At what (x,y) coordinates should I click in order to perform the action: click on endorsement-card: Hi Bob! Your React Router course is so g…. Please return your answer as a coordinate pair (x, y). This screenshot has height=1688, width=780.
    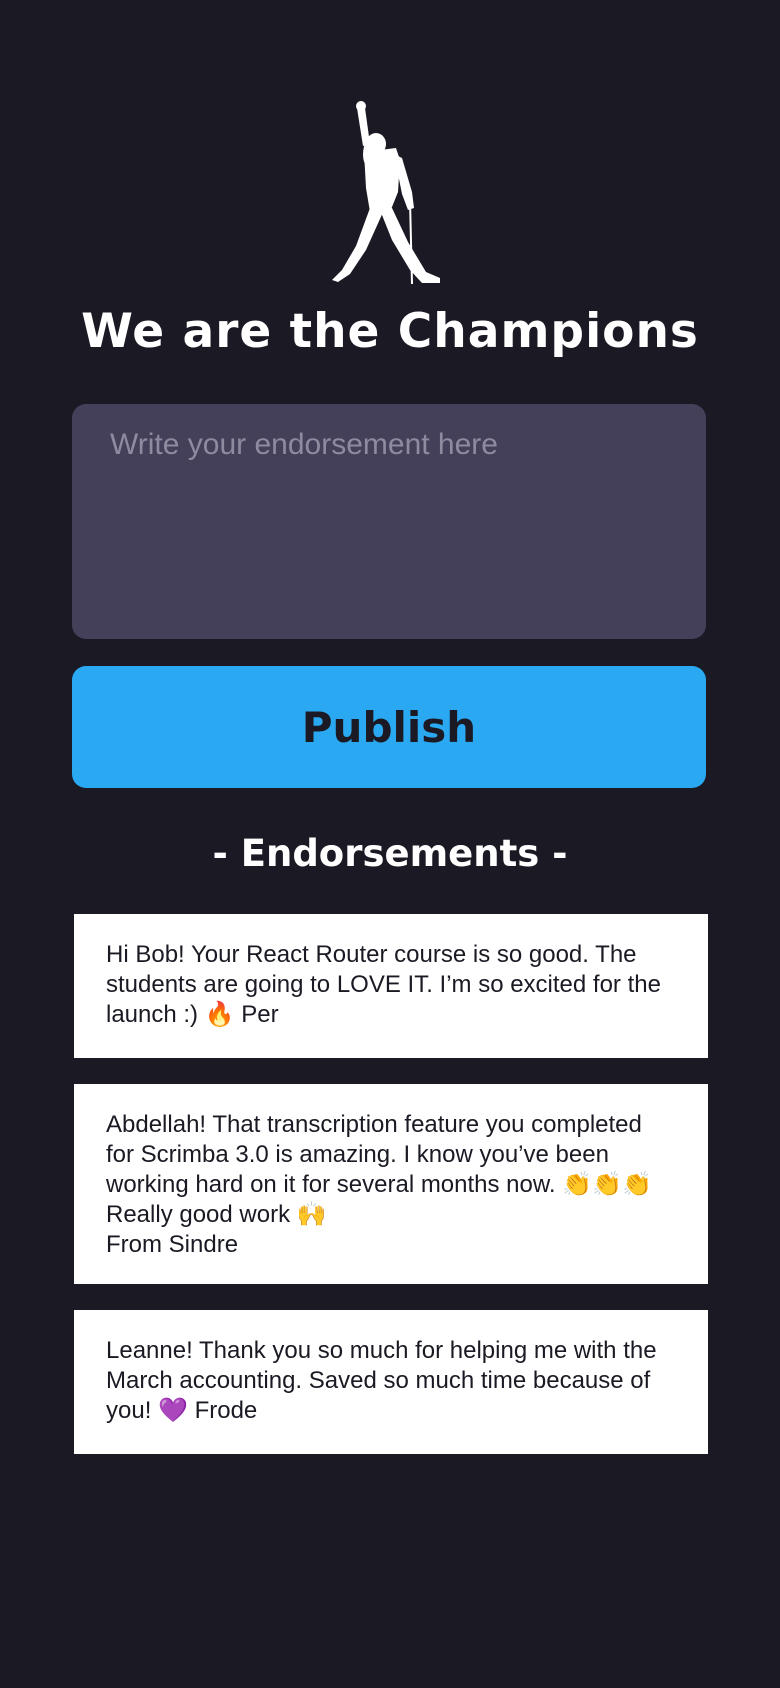
    Looking at the image, I should click on (391, 986).